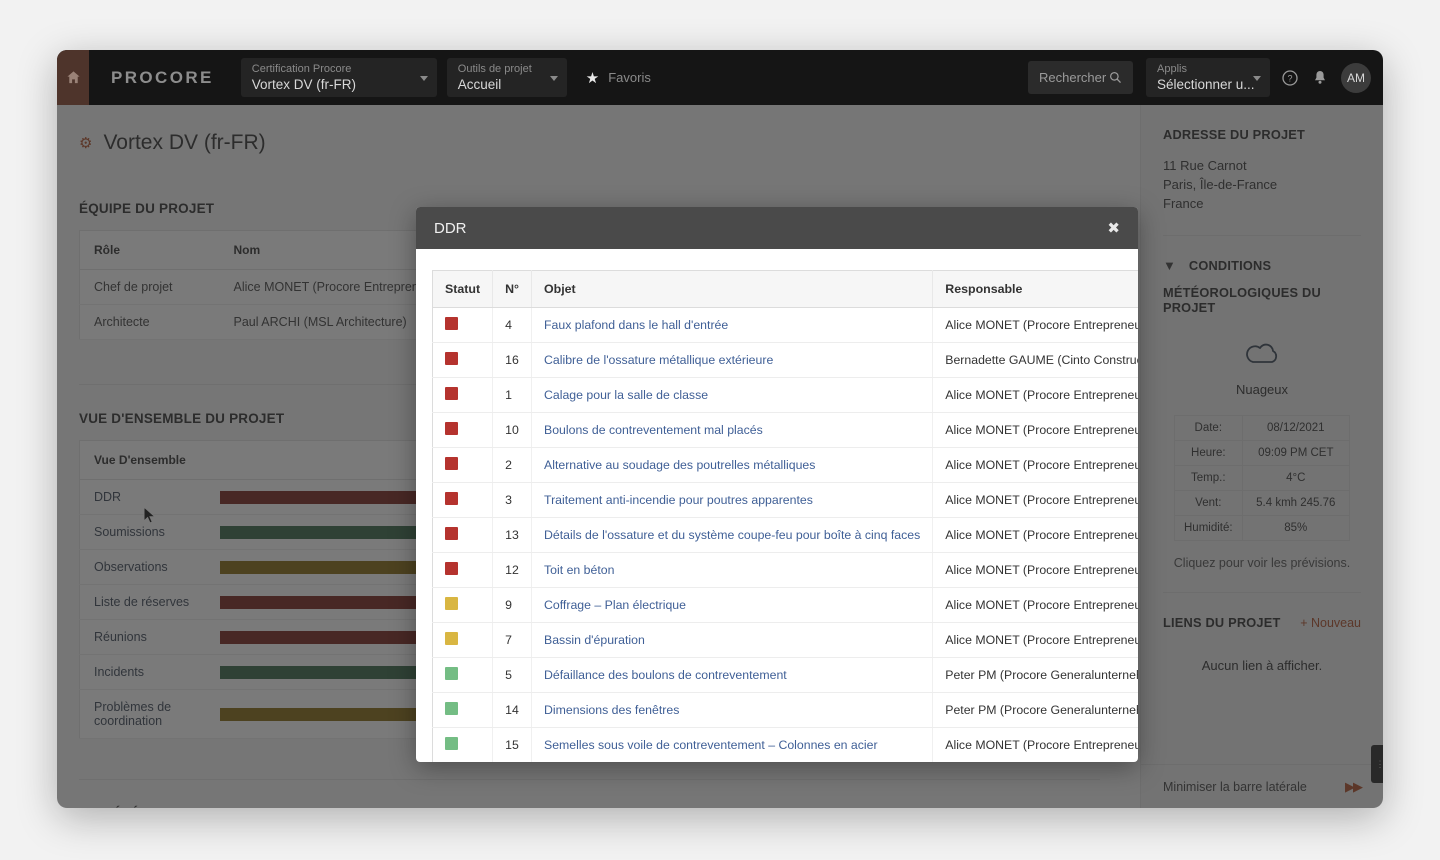  What do you see at coordinates (777, 228) in the screenshot?
I see `modal-header: DDR ✖` at bounding box center [777, 228].